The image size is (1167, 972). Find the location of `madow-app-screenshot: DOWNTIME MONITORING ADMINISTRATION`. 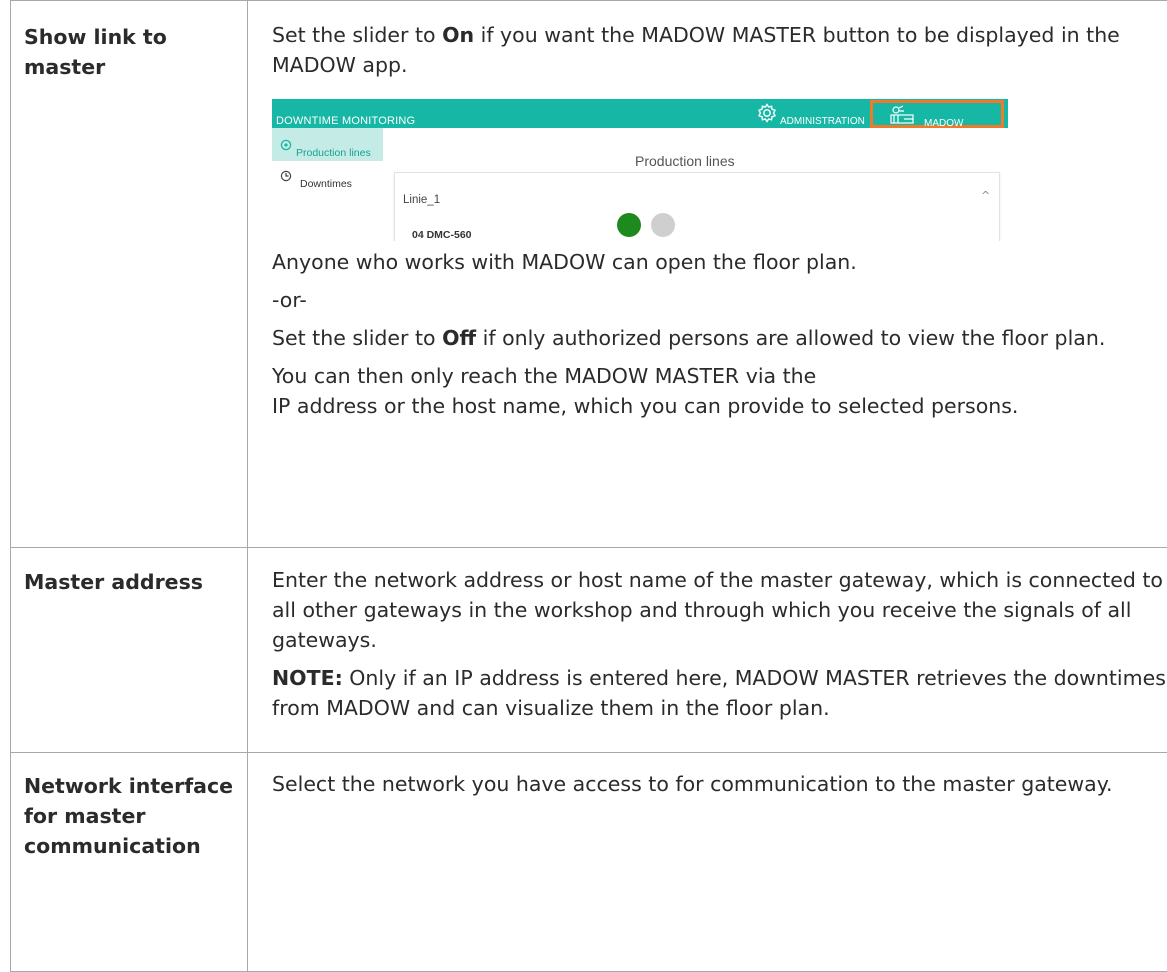

madow-app-screenshot: DOWNTIME MONITORING ADMINISTRATION is located at coordinates (640, 170).